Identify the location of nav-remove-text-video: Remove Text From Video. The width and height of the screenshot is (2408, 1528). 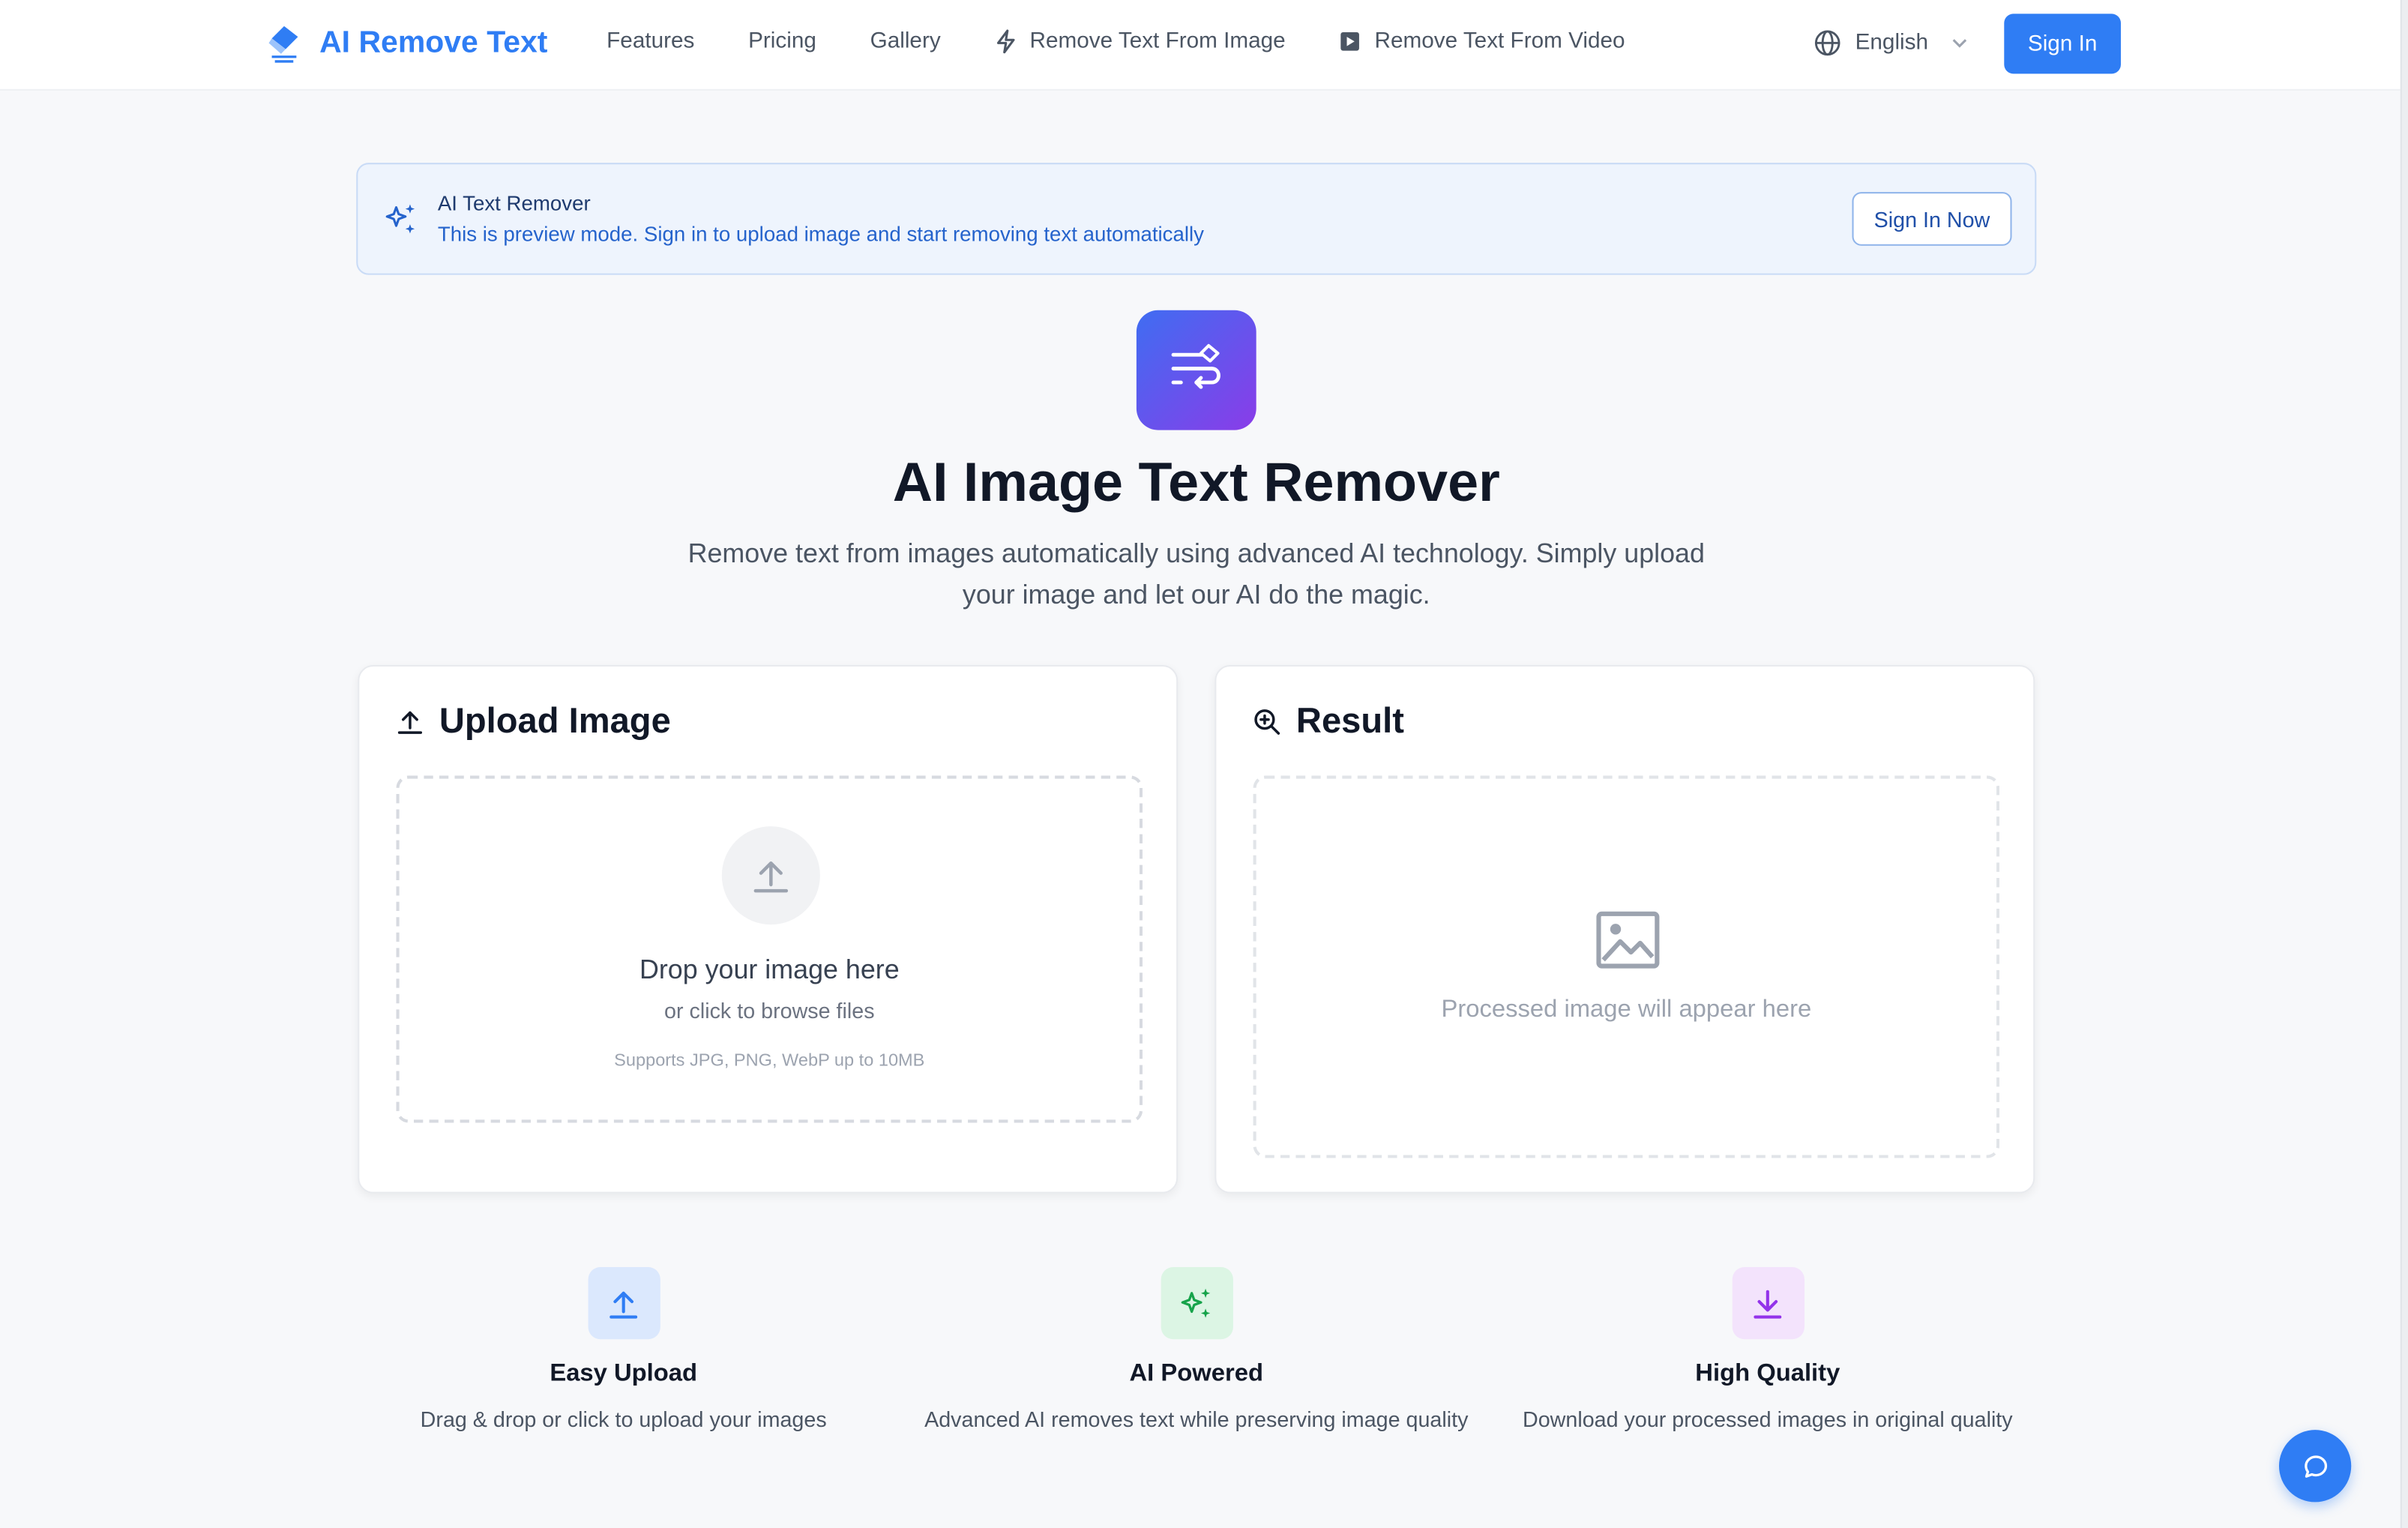
(1482, 41).